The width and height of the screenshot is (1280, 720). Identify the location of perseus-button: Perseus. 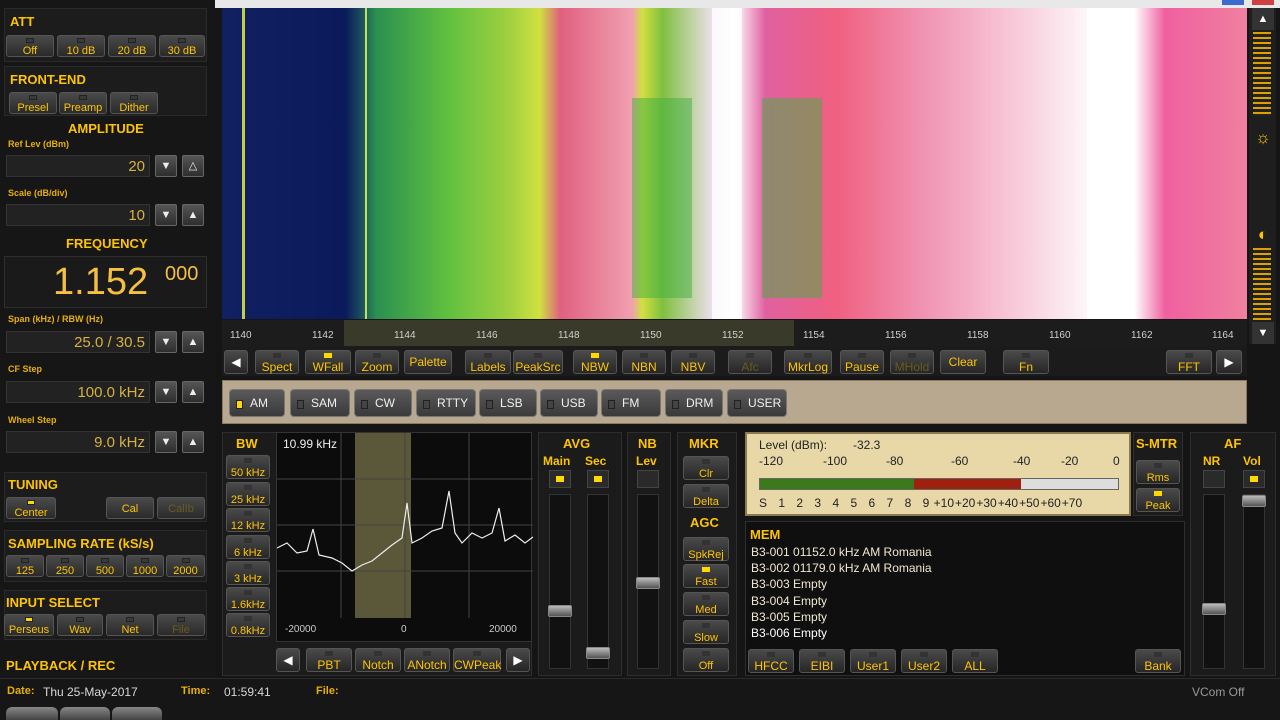
(29, 625).